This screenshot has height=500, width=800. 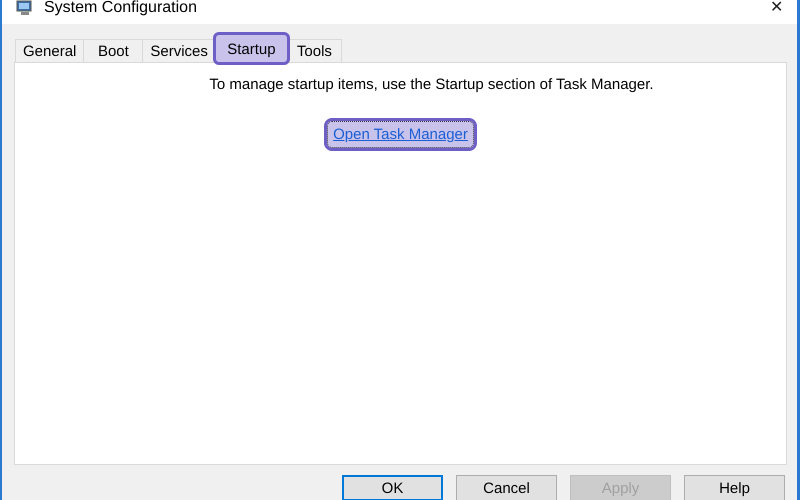 What do you see at coordinates (25, 8) in the screenshot?
I see `computer-icon` at bounding box center [25, 8].